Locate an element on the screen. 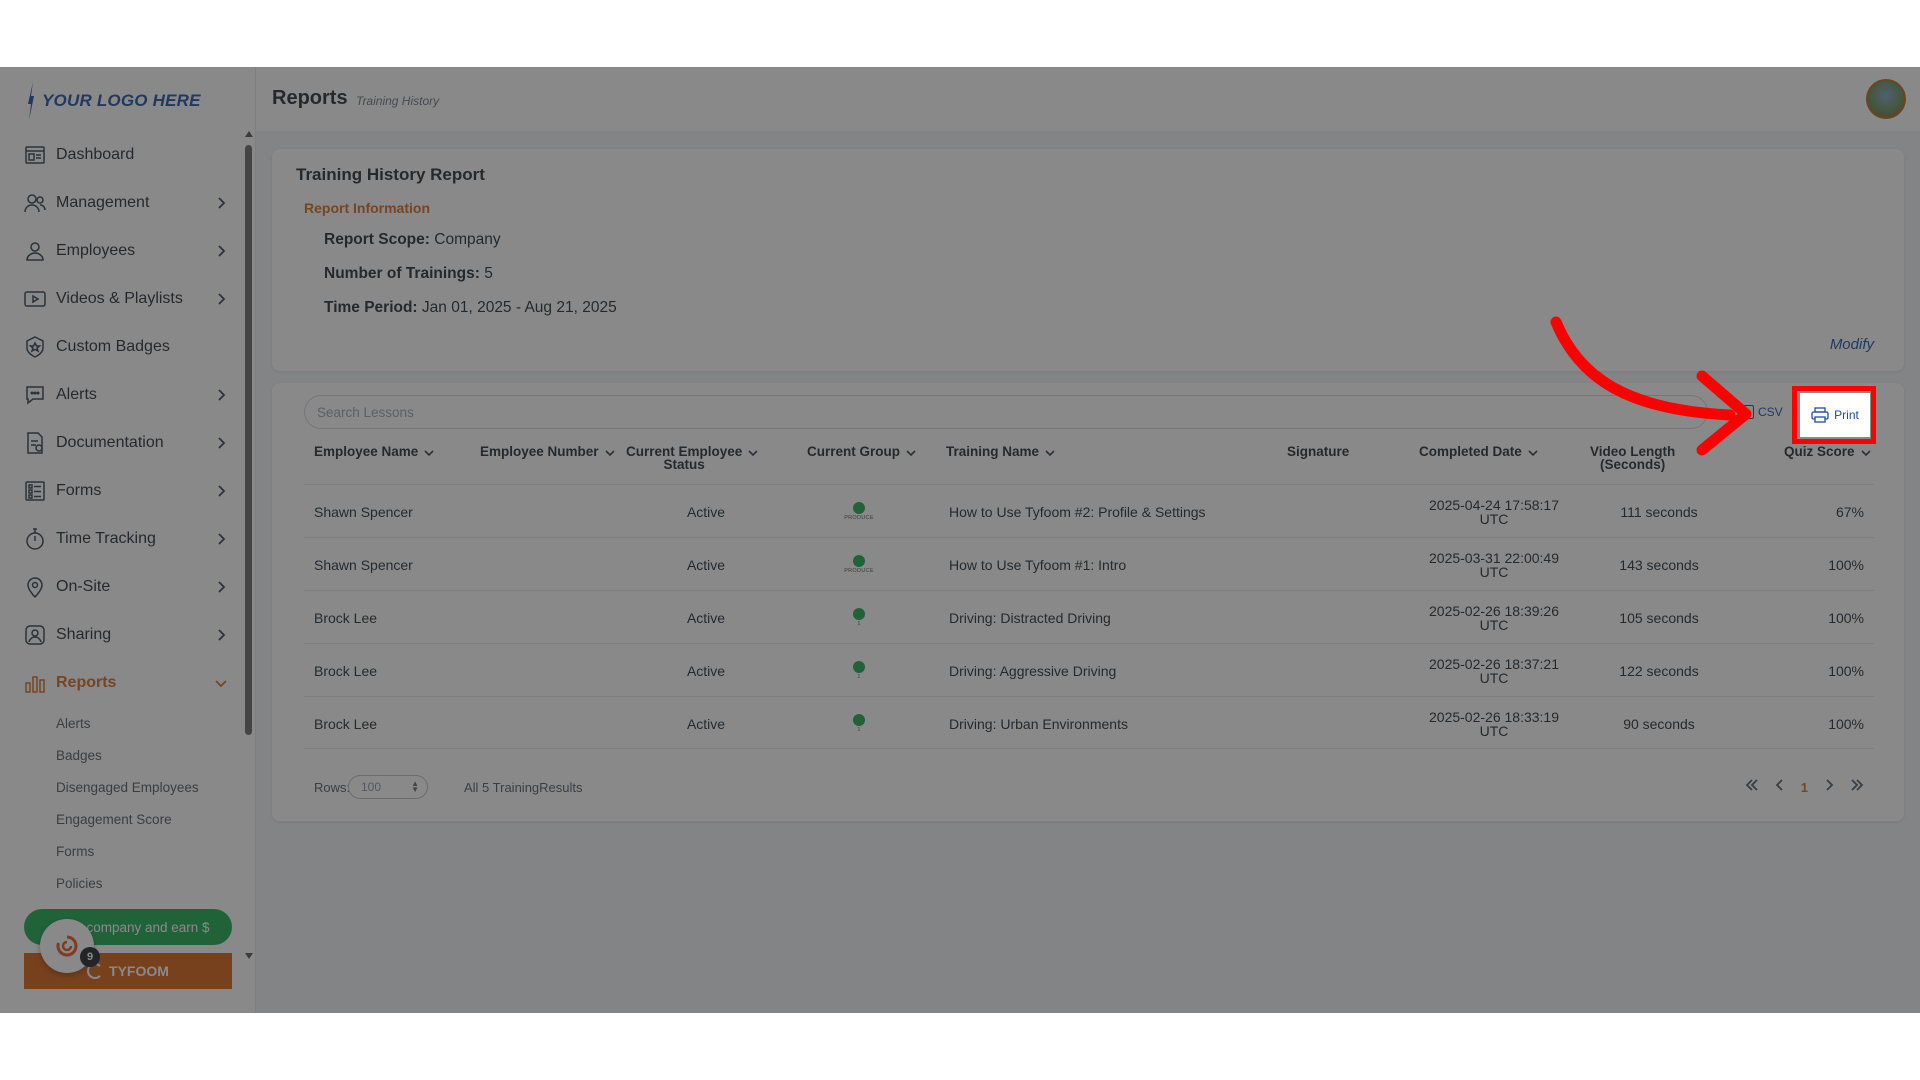 Image resolution: width=1920 pixels, height=1080 pixels. sidebar-item-label: Documentation is located at coordinates (110, 442).